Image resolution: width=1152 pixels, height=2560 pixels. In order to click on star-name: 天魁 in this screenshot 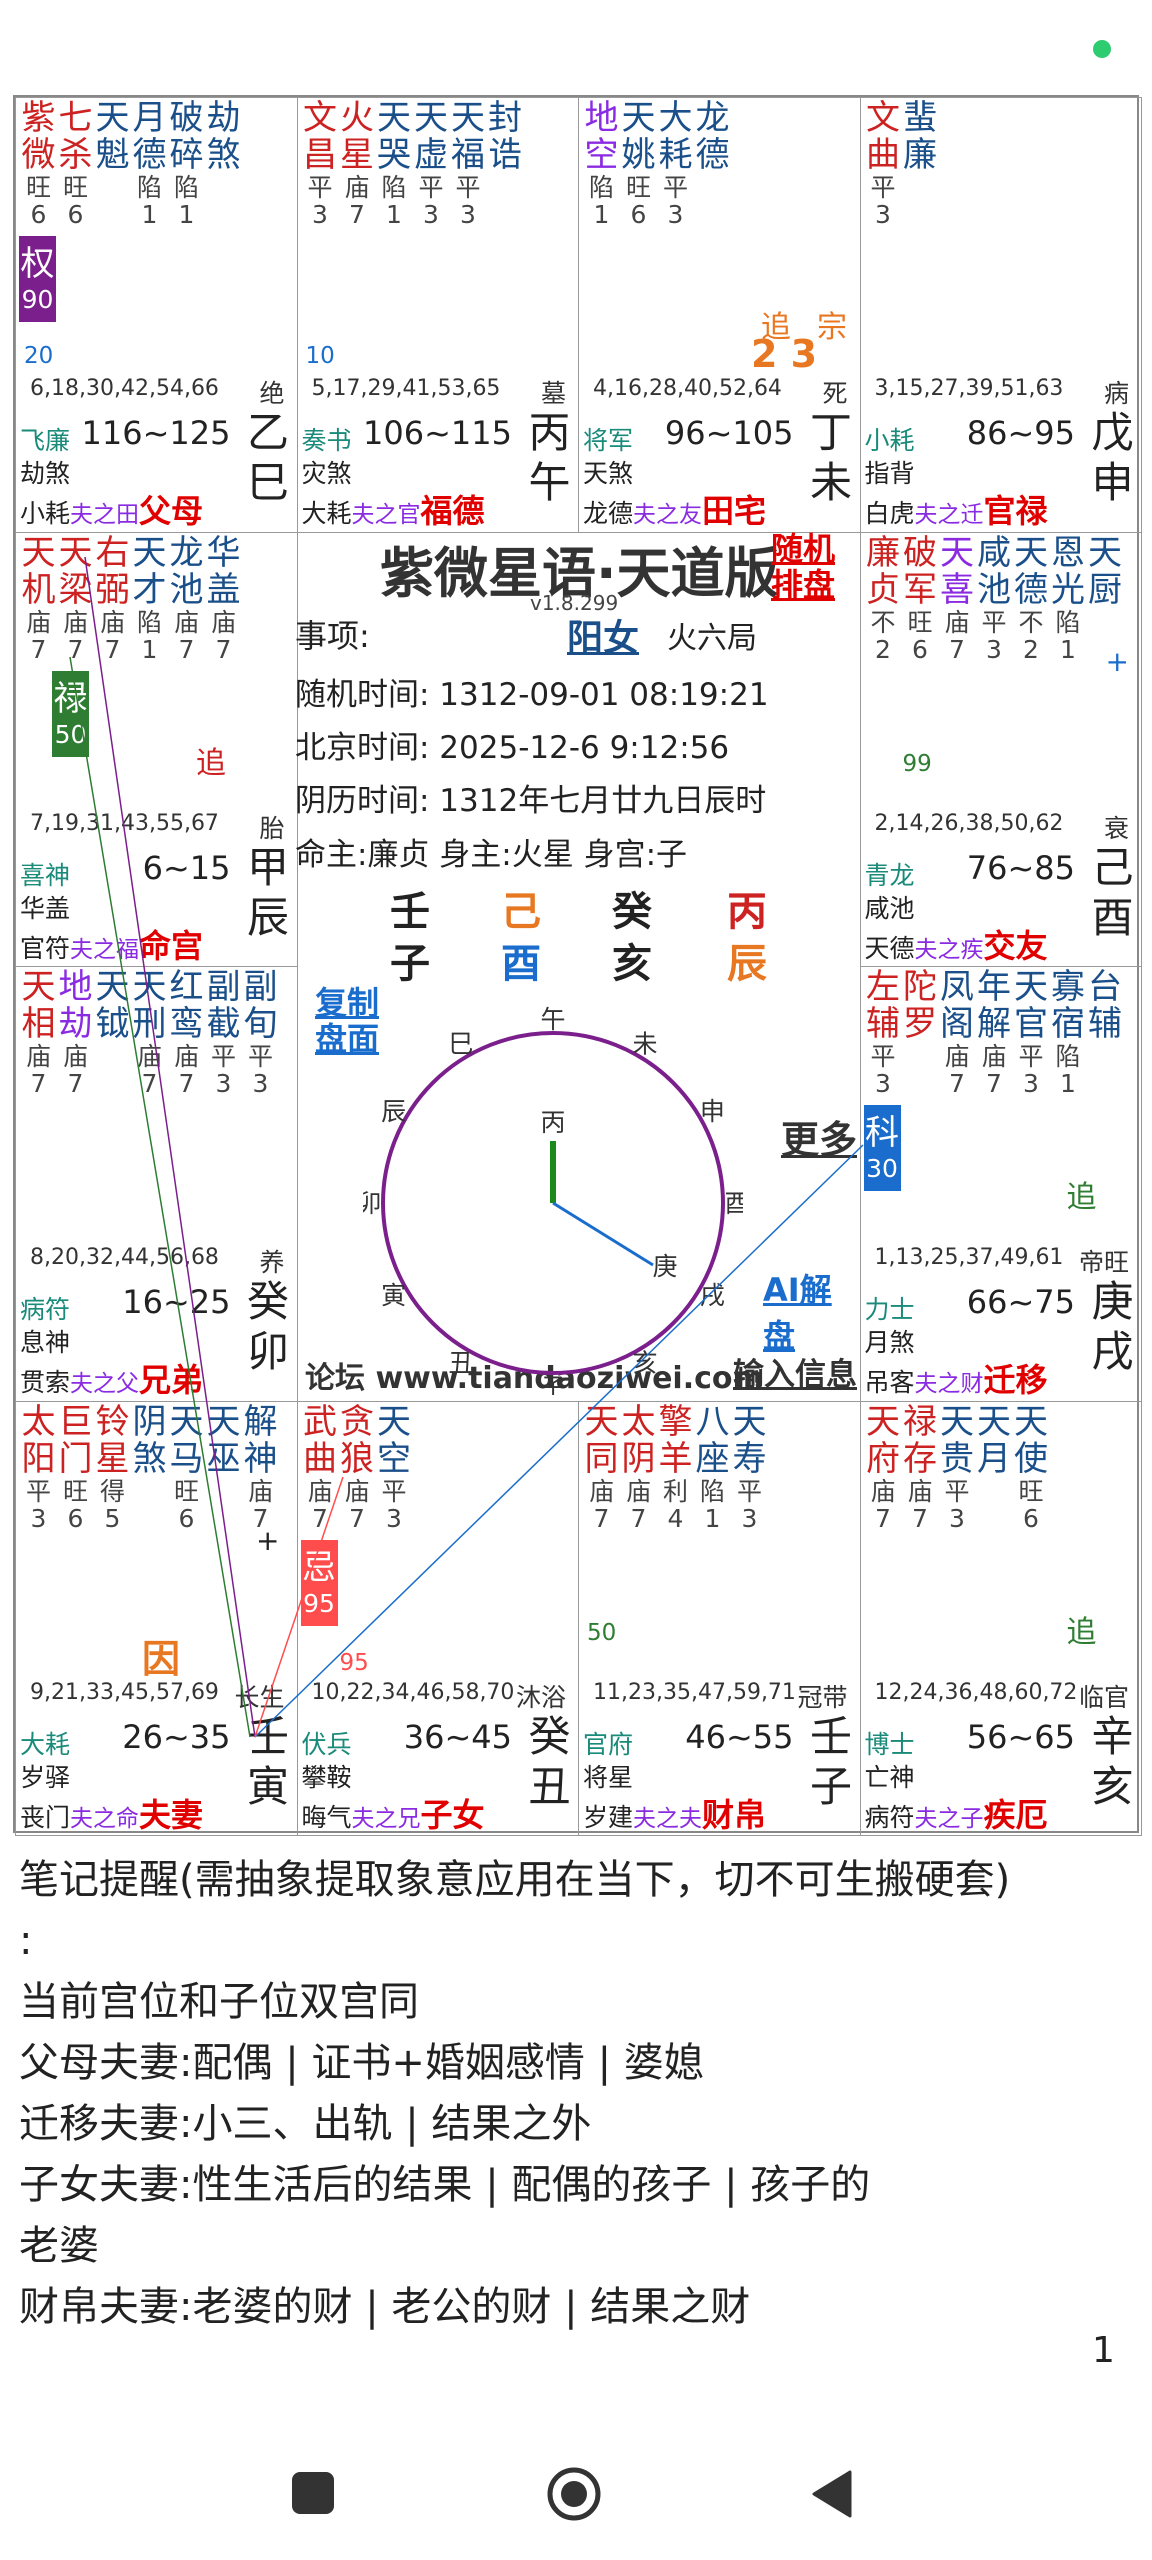, I will do `click(113, 137)`.